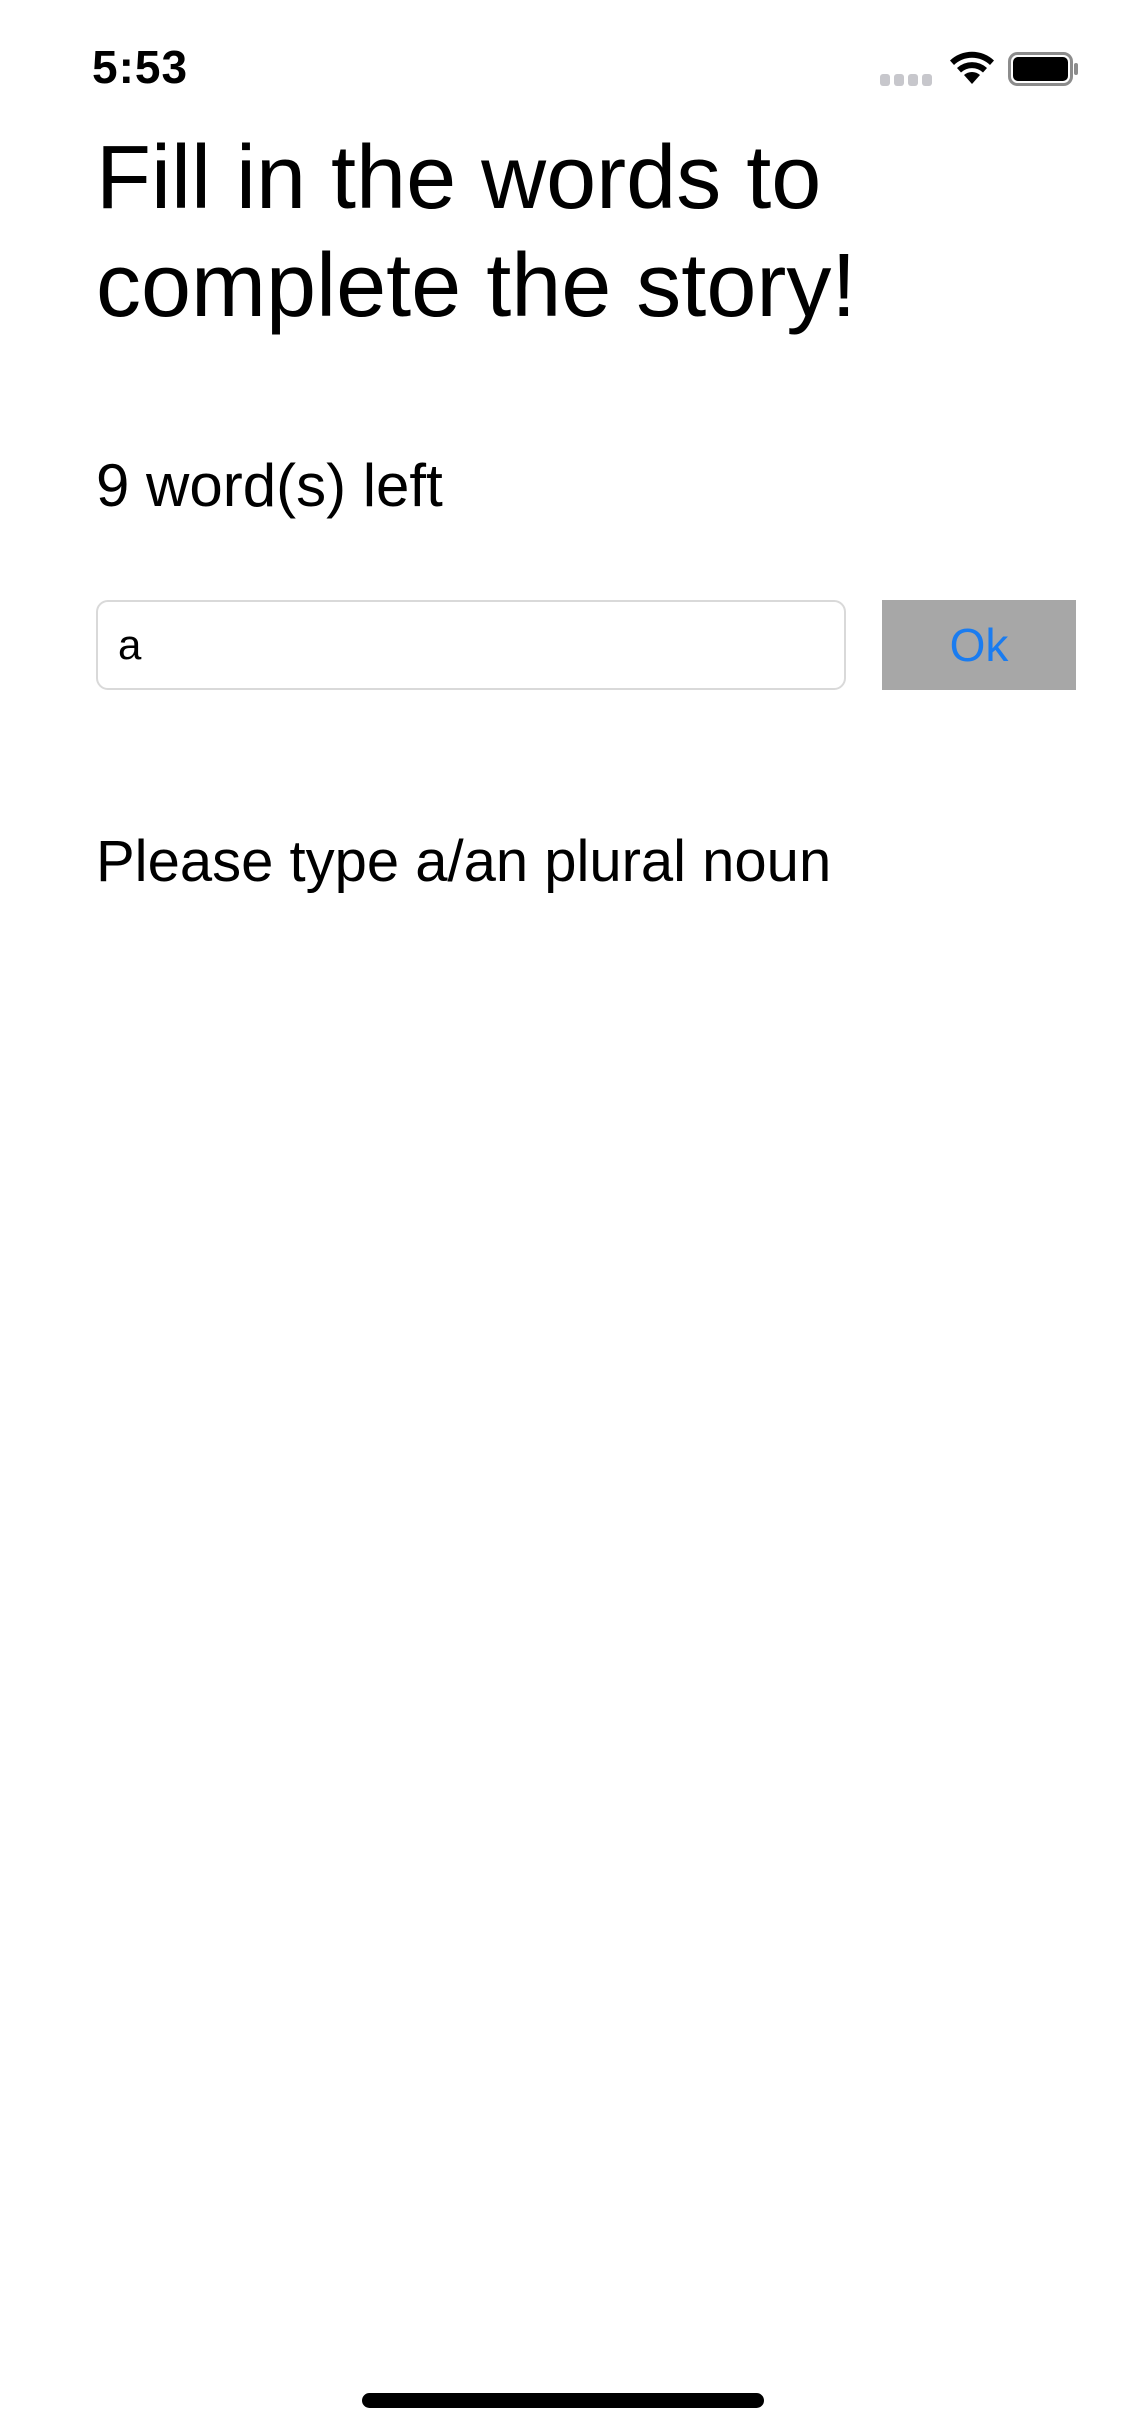 The width and height of the screenshot is (1125, 2436). I want to click on word-prompt: Please type a/an plural noun, so click(464, 861).